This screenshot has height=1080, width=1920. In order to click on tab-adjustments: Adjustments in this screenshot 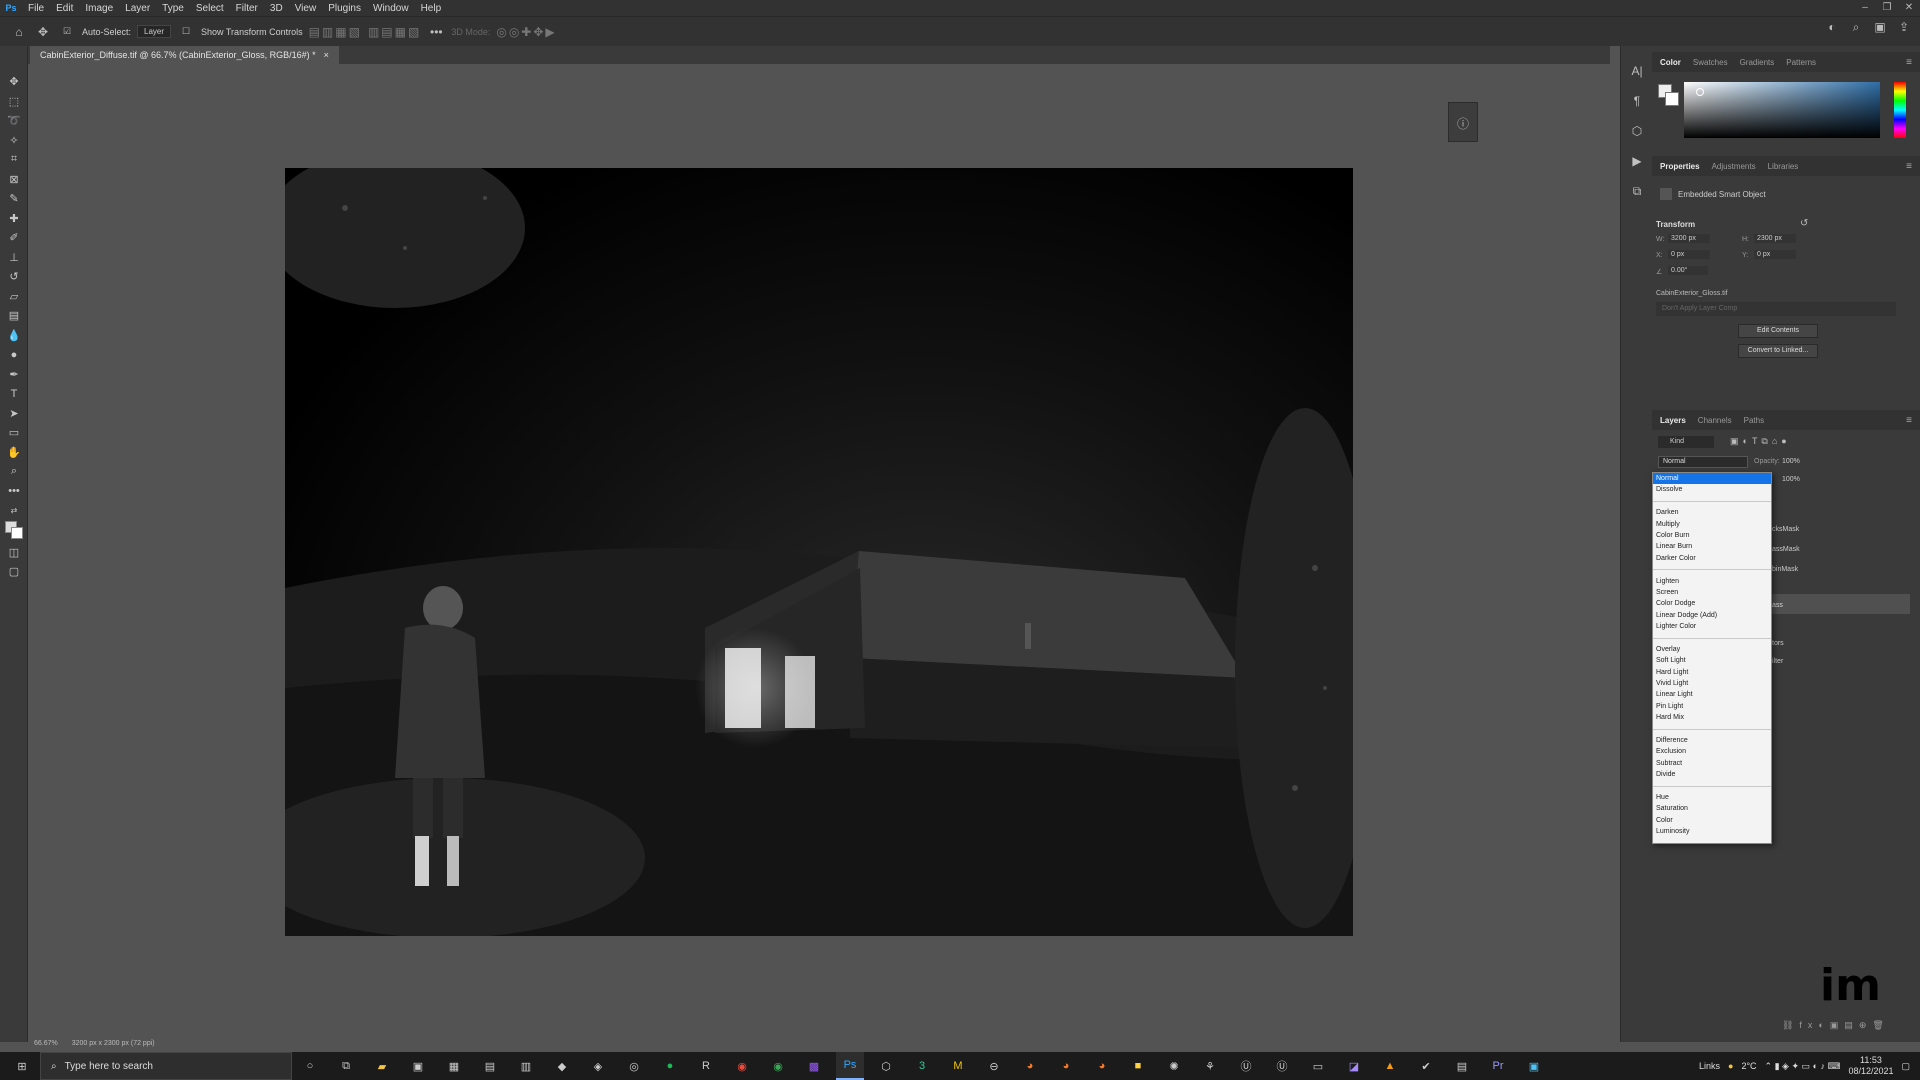, I will do `click(1734, 166)`.